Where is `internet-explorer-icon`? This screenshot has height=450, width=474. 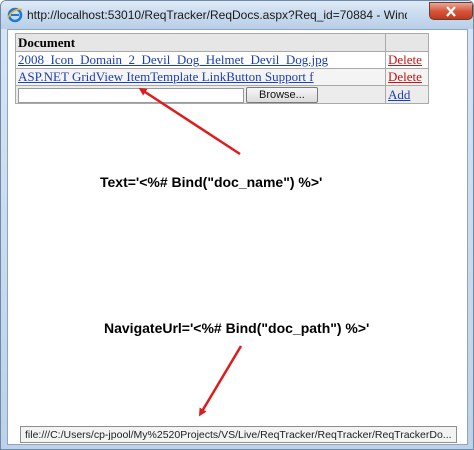 internet-explorer-icon is located at coordinates (15, 15).